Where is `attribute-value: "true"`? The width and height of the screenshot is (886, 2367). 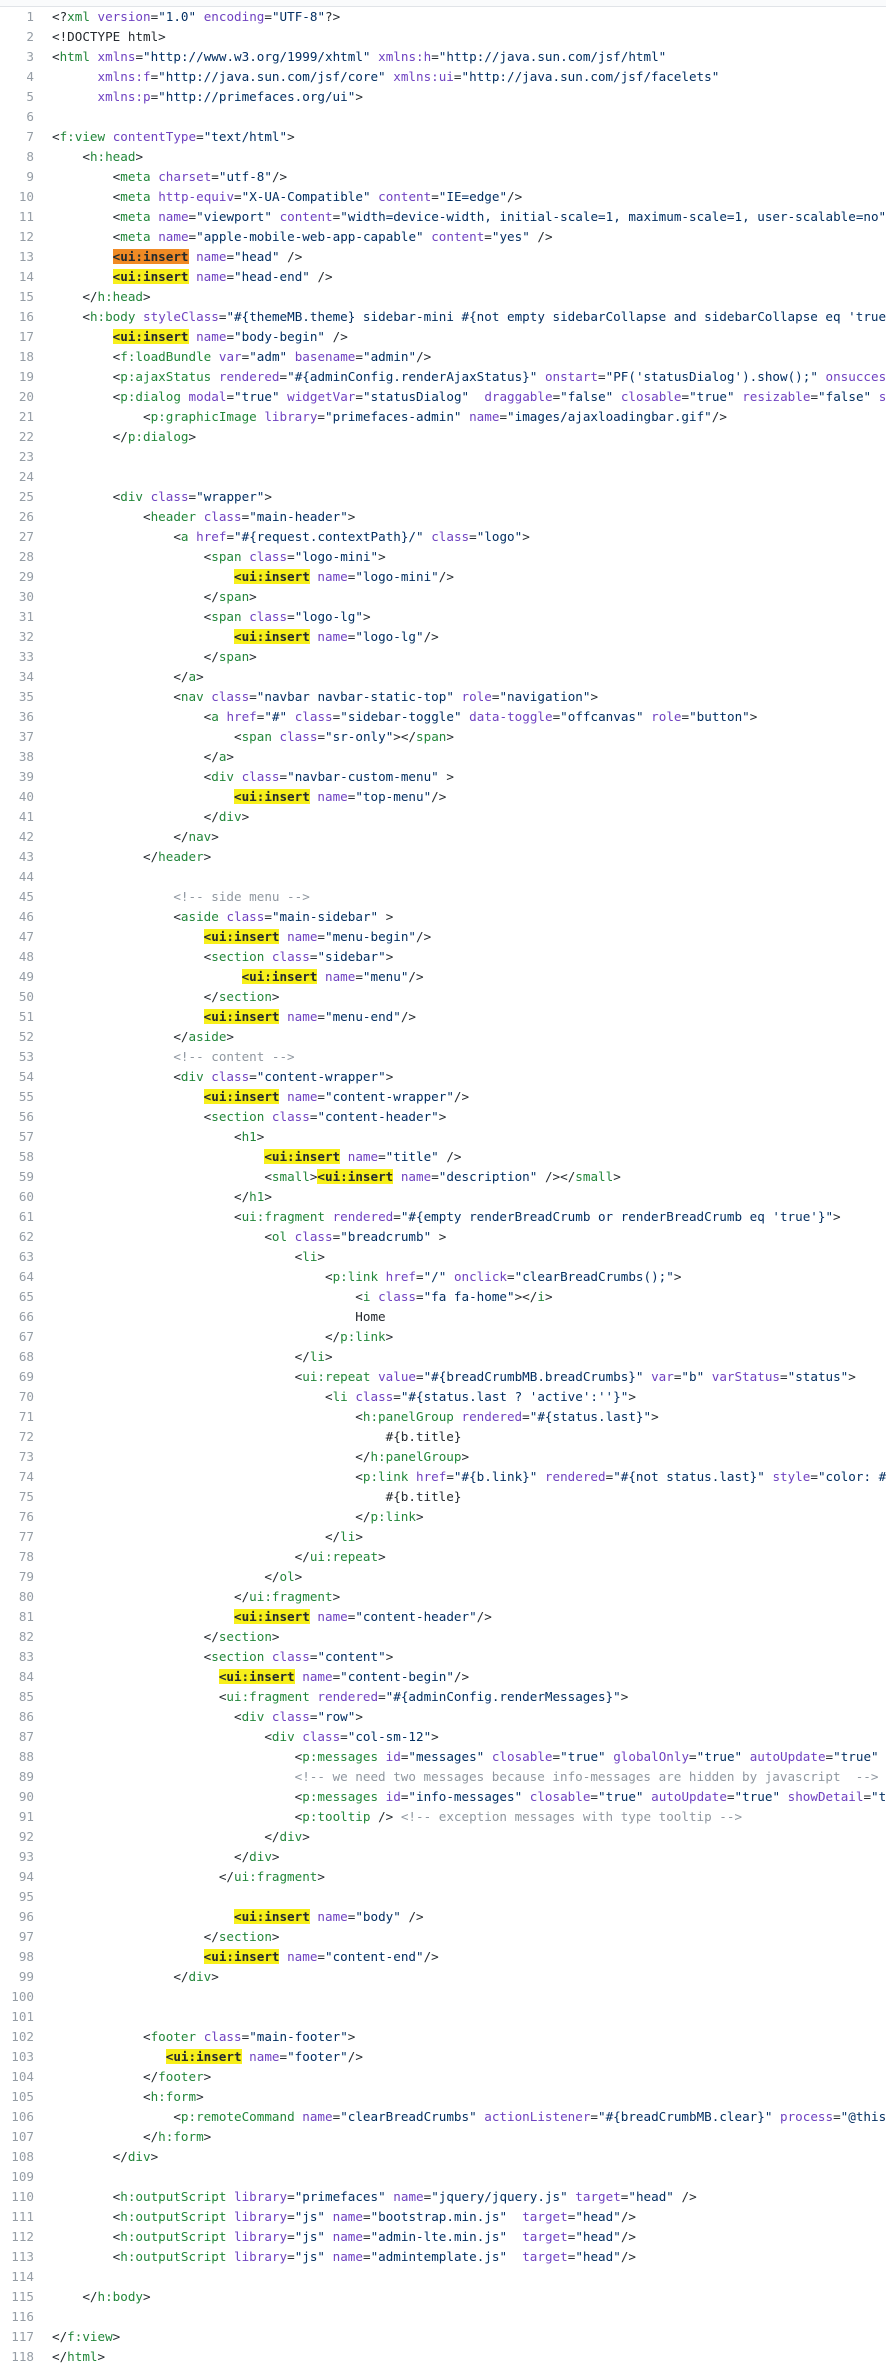 attribute-value: "true" is located at coordinates (257, 396).